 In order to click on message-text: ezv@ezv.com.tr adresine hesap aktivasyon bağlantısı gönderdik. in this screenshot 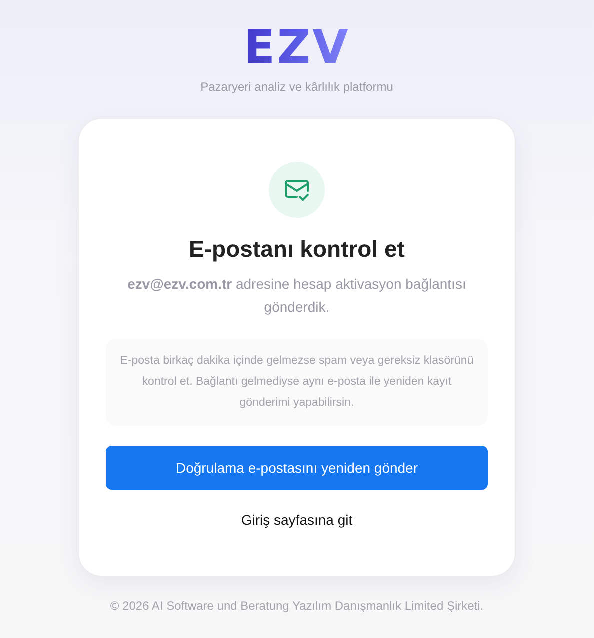, I will do `click(297, 296)`.